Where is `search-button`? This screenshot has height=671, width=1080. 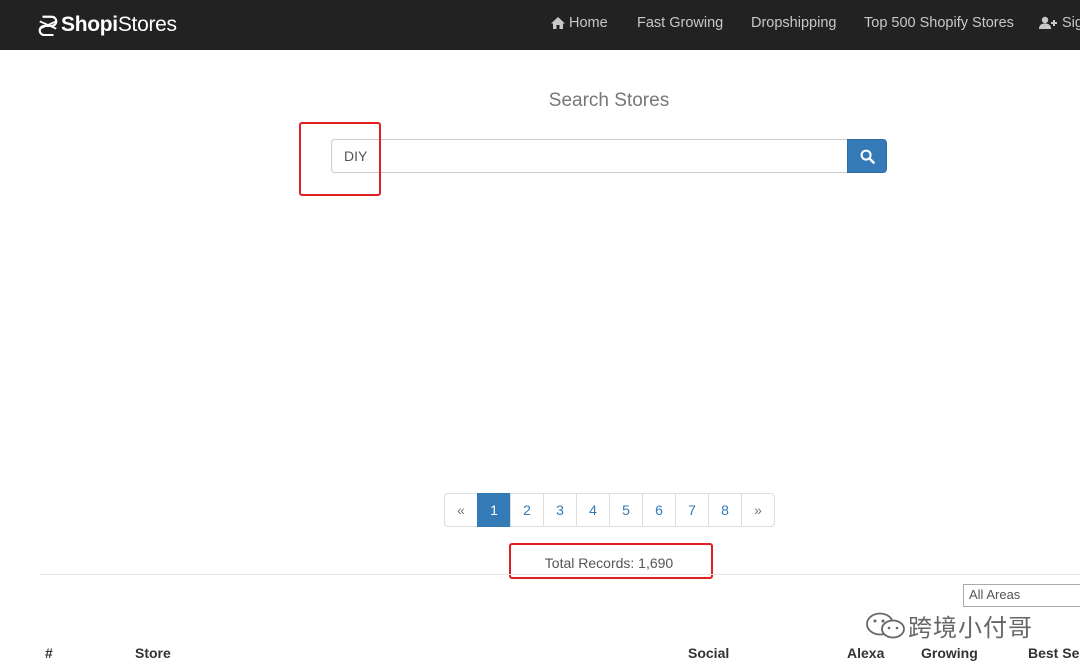
search-button is located at coordinates (867, 156).